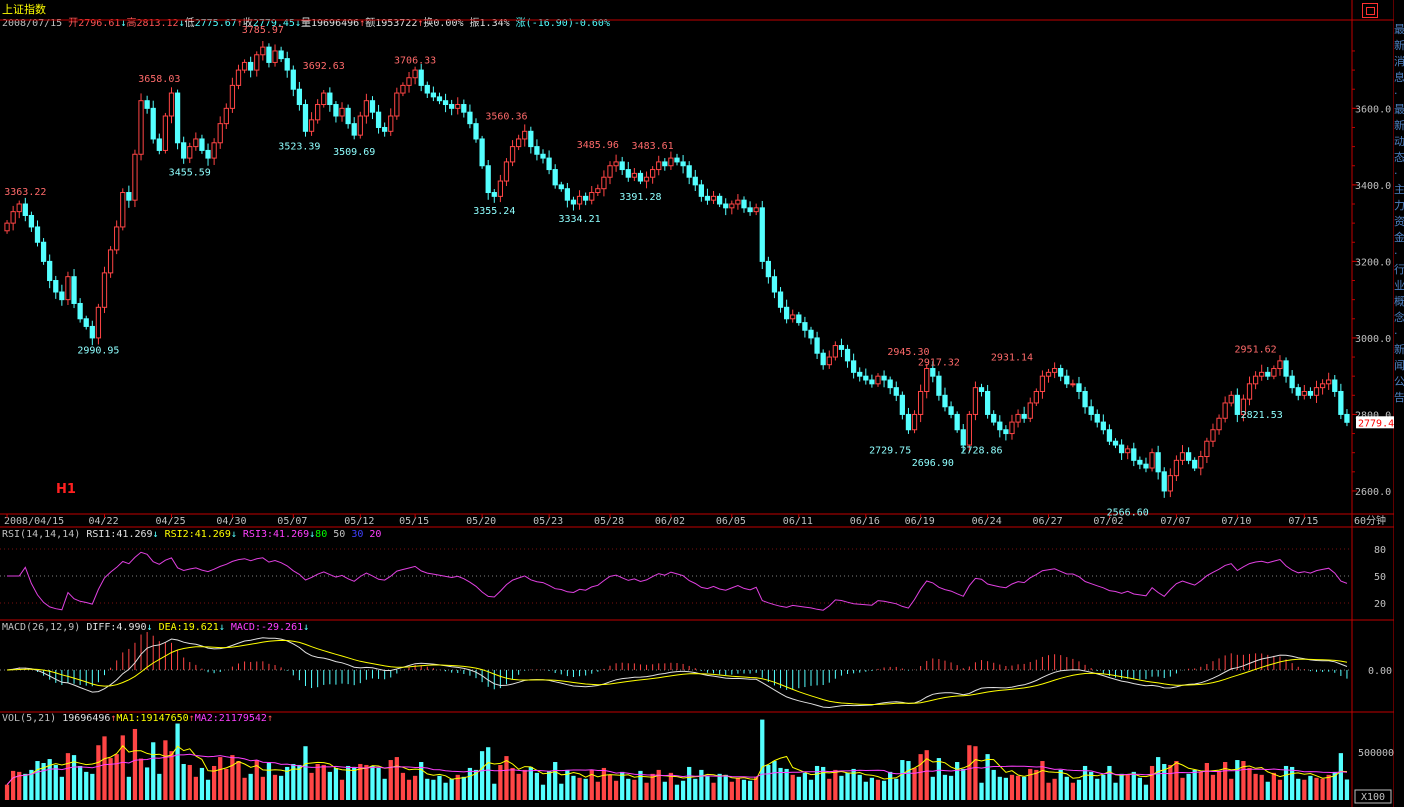 The width and height of the screenshot is (1404, 807). I want to click on extreme-label: 2945.30, so click(908, 352).